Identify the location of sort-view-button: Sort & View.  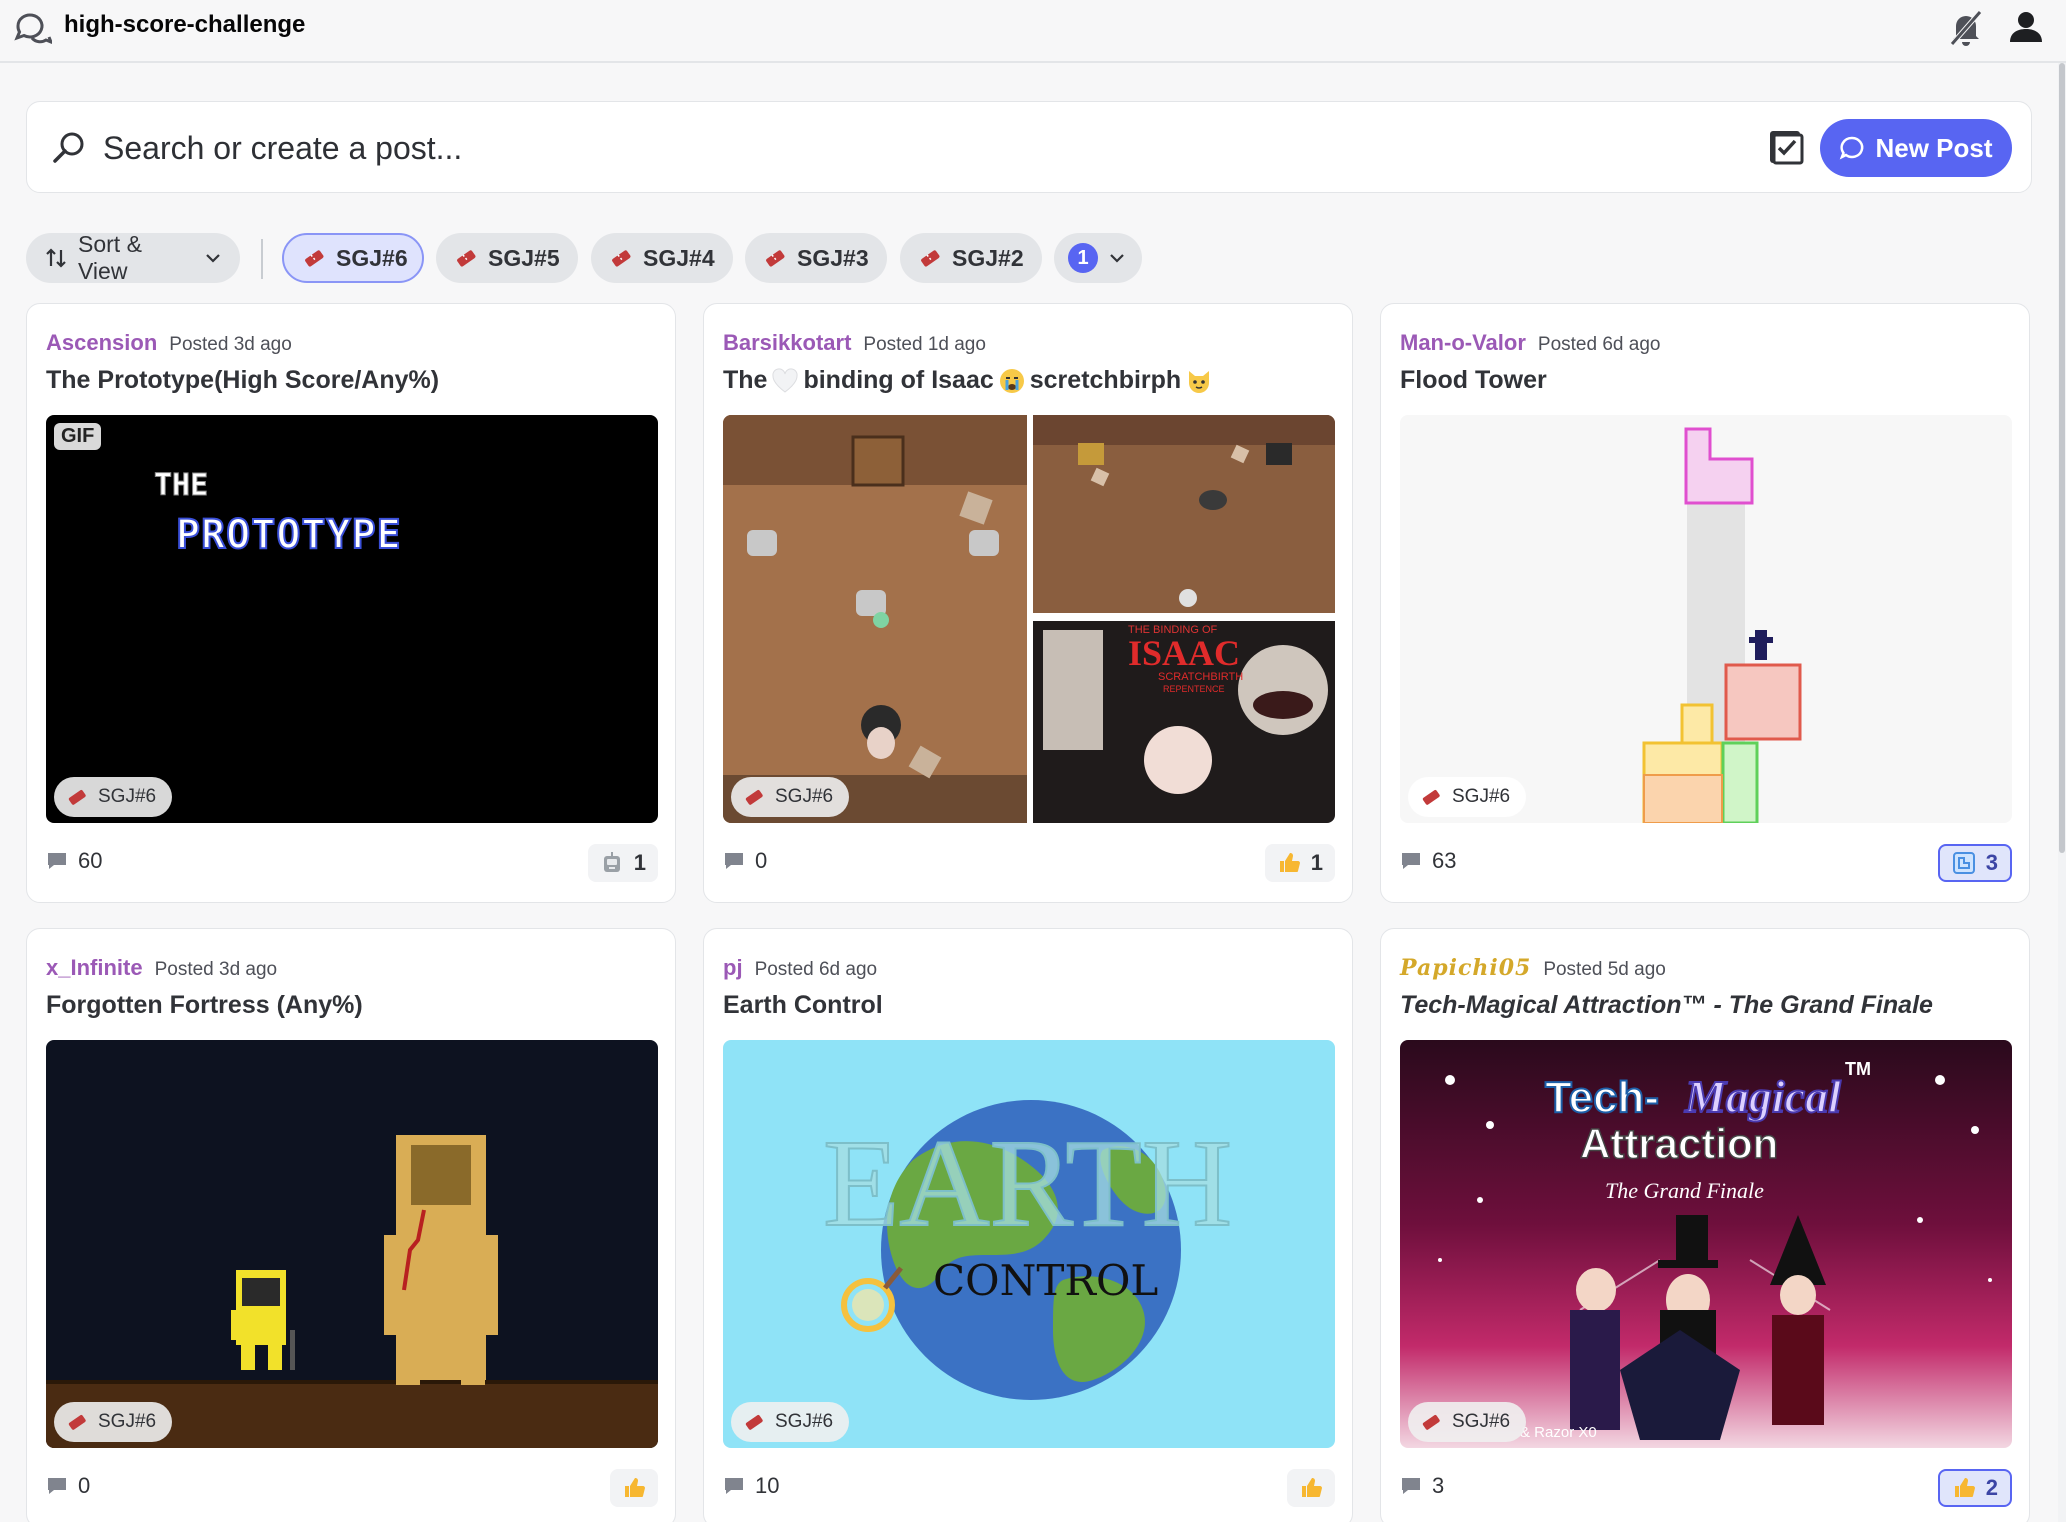
(133, 257).